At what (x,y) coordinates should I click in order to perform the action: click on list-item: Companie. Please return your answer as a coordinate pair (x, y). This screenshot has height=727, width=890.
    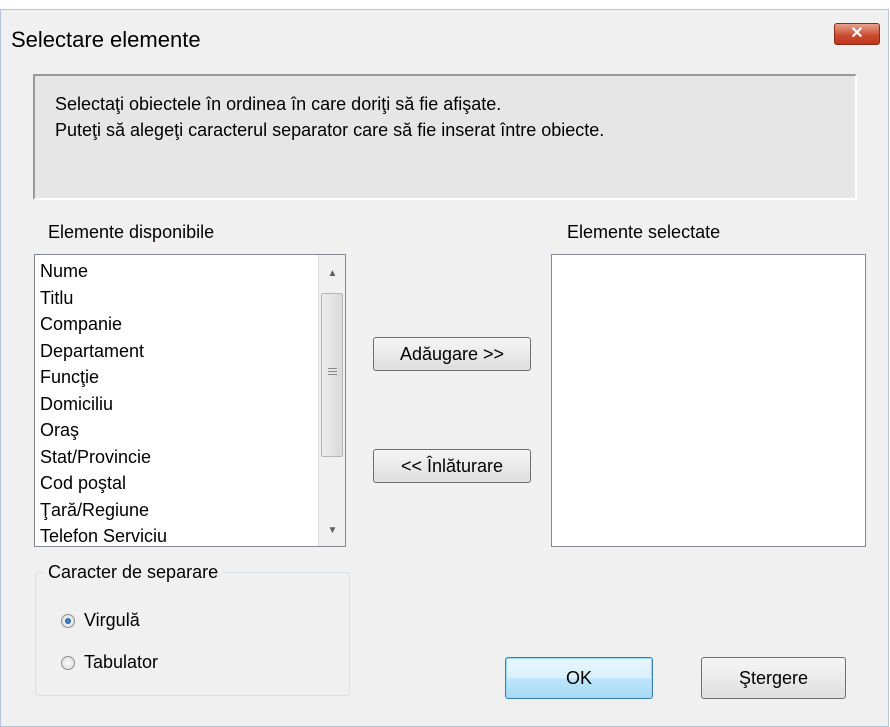
    Looking at the image, I should click on (103, 324).